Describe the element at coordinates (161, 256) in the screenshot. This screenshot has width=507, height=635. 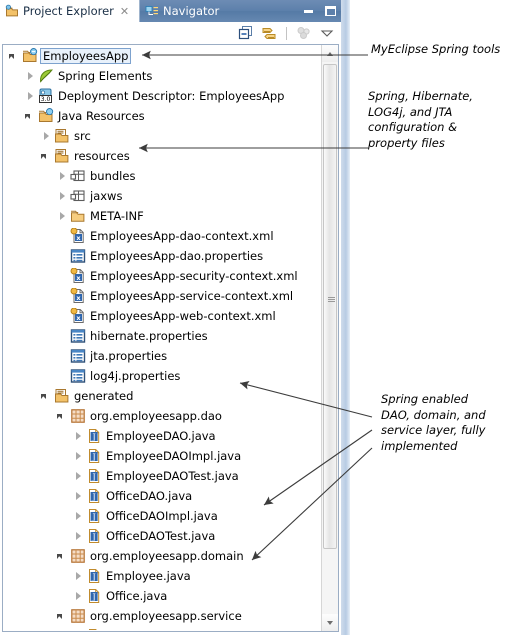
I see `tree-row: EmployeesApp-dao.properties` at that location.